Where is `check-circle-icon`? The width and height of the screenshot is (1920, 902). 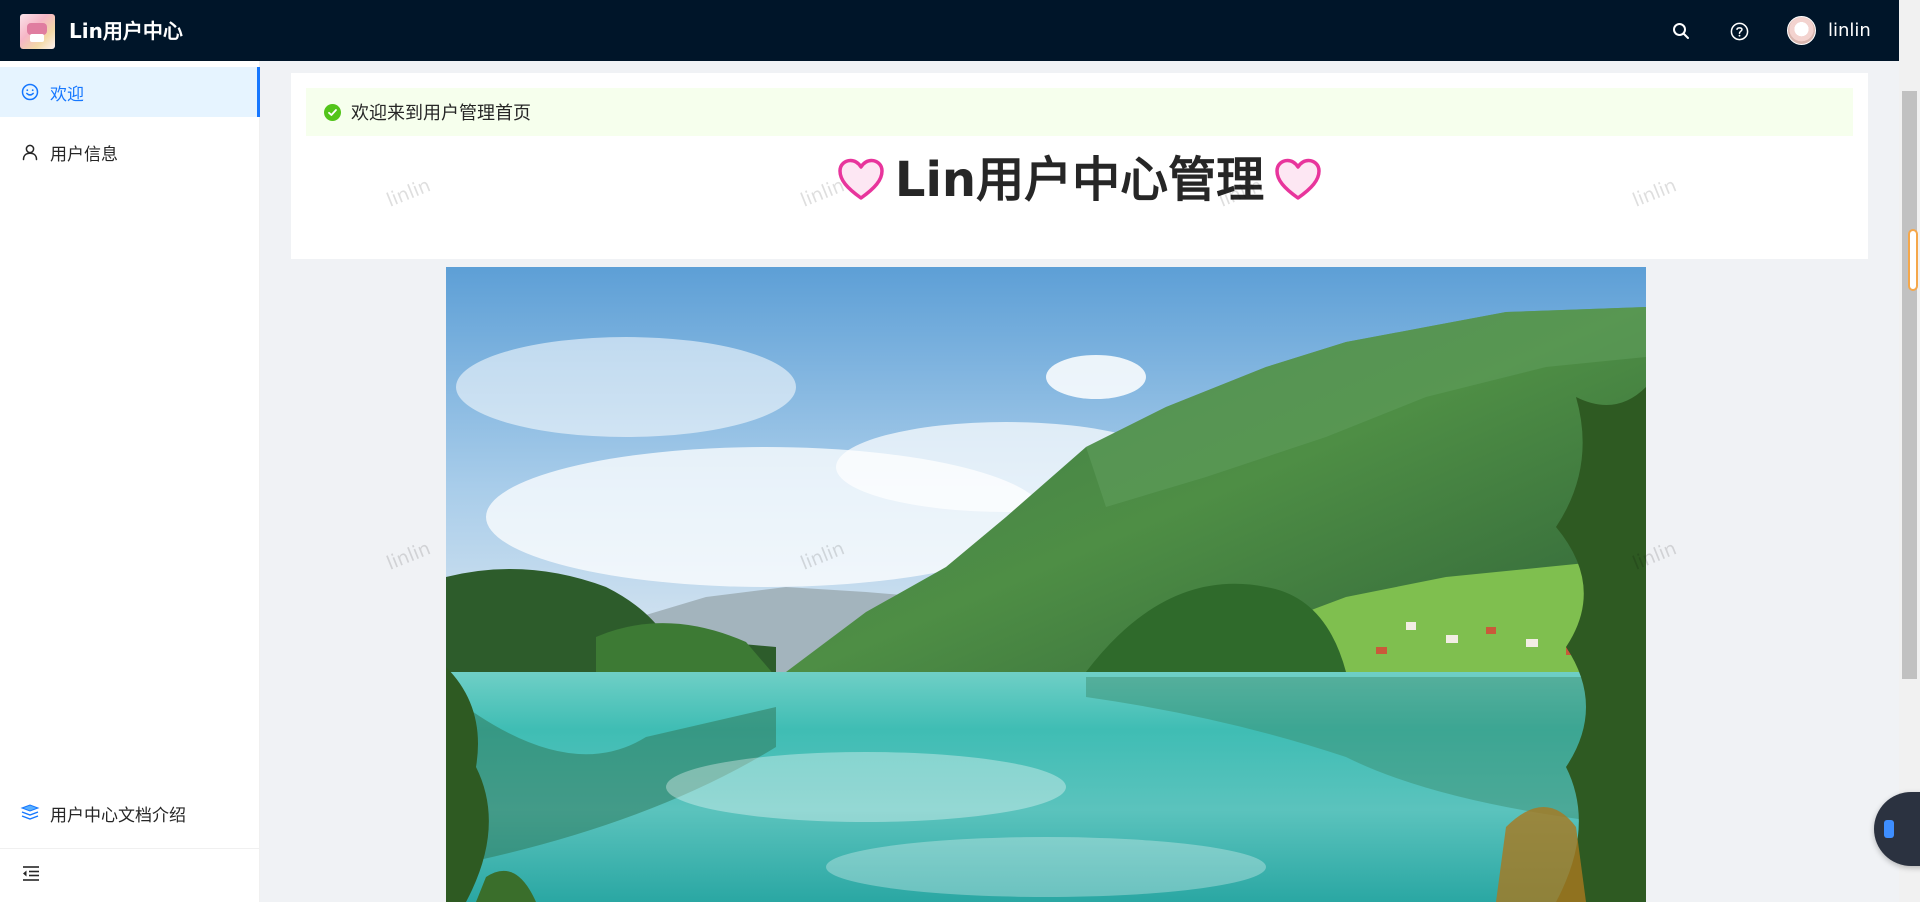 check-circle-icon is located at coordinates (332, 112).